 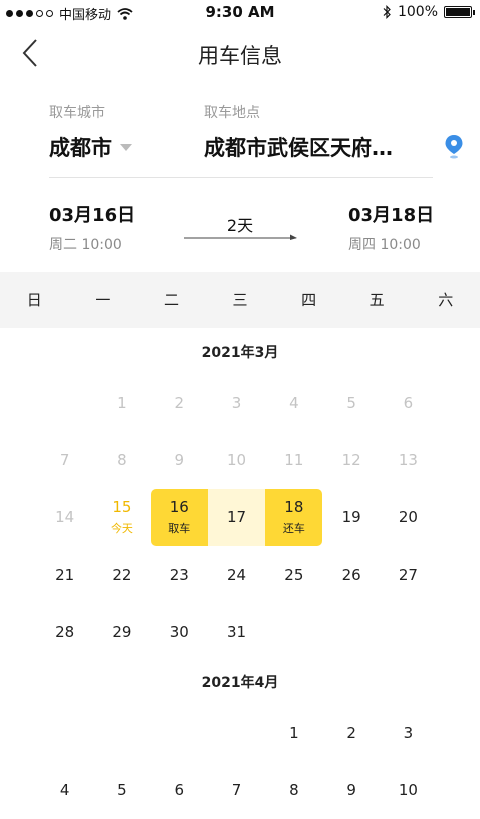 I want to click on calendar-day: 27, so click(x=408, y=574).